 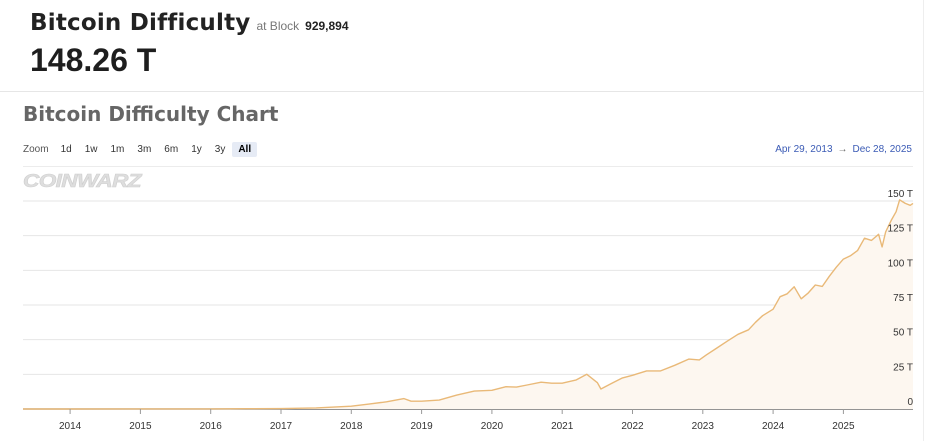 I want to click on page-title: Bitcoin Difficulty, so click(x=140, y=23).